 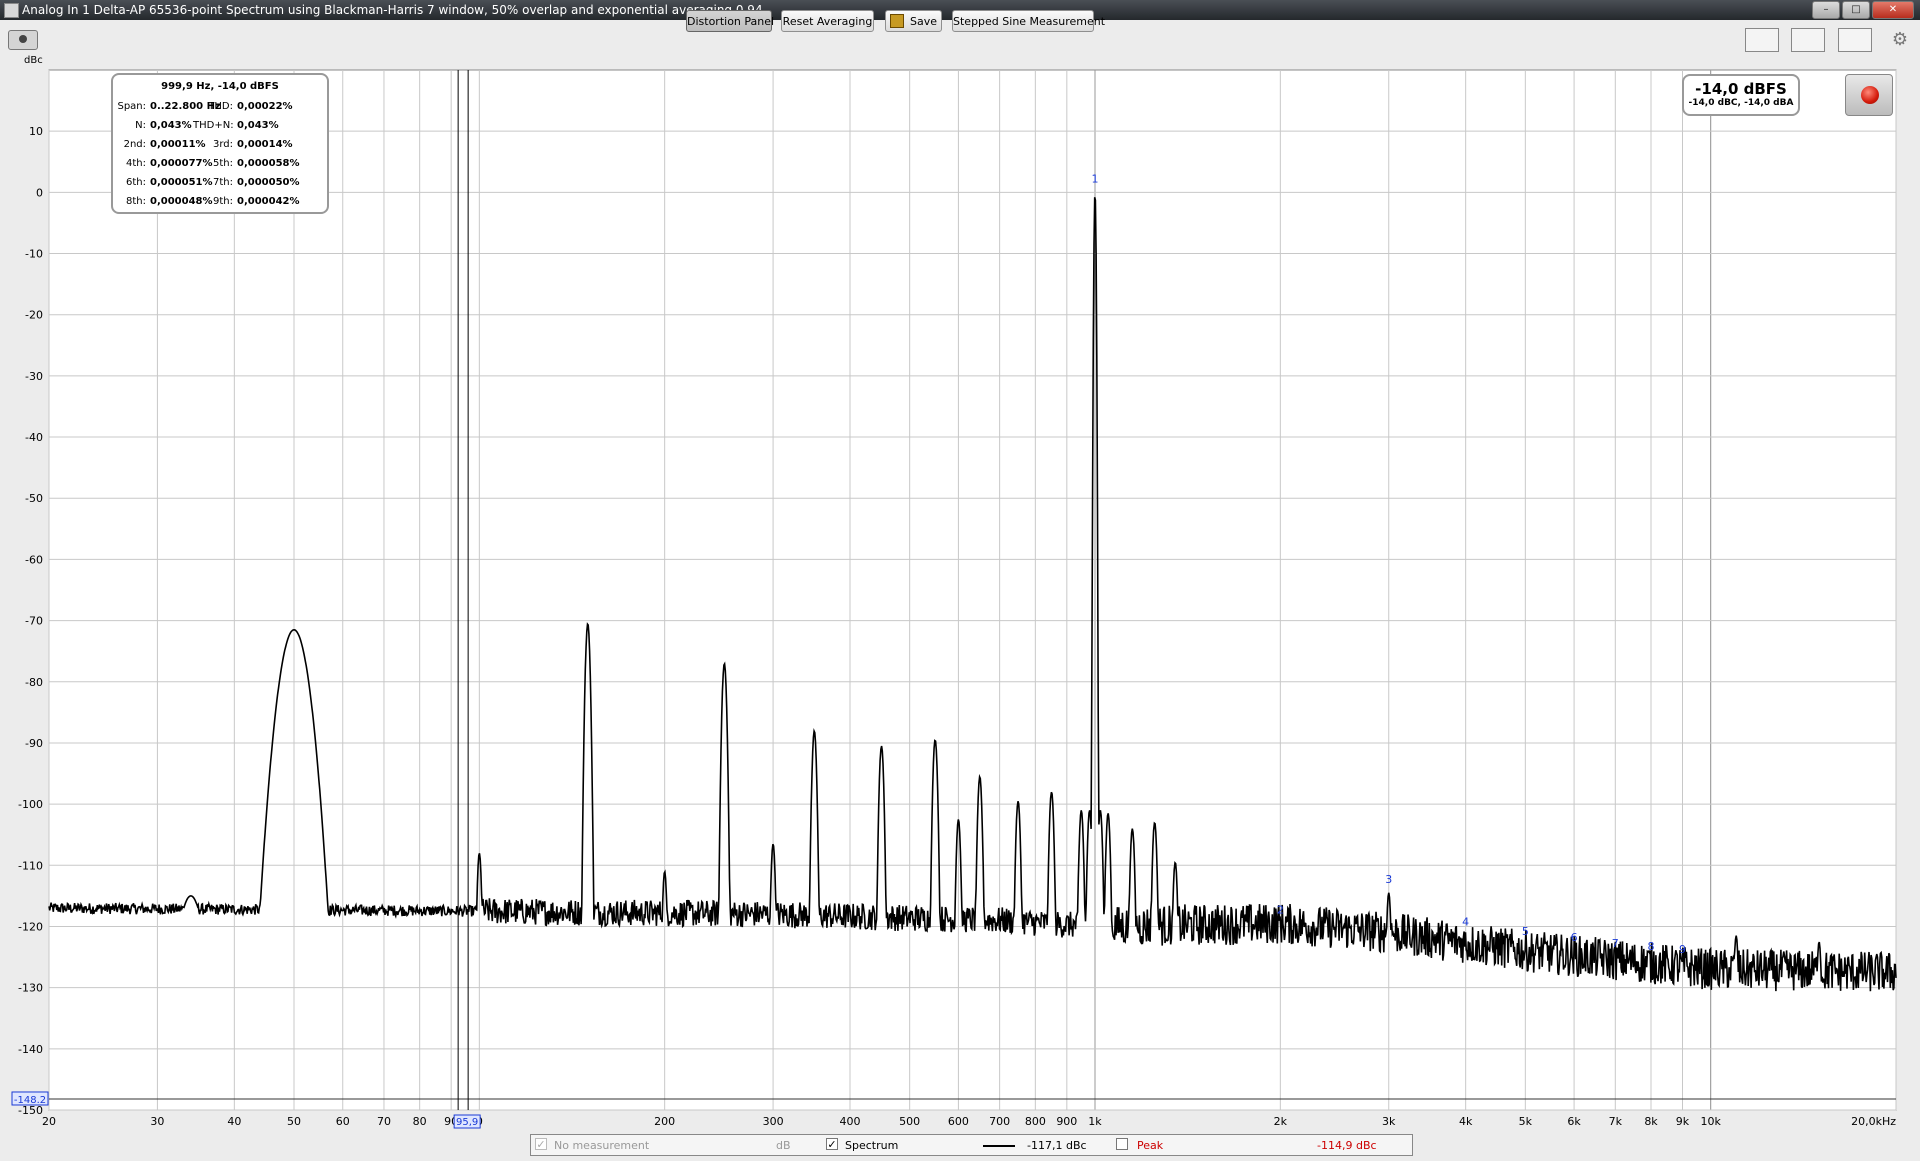 What do you see at coordinates (268, 201) in the screenshot?
I see `distortion-value: 0,000042%` at bounding box center [268, 201].